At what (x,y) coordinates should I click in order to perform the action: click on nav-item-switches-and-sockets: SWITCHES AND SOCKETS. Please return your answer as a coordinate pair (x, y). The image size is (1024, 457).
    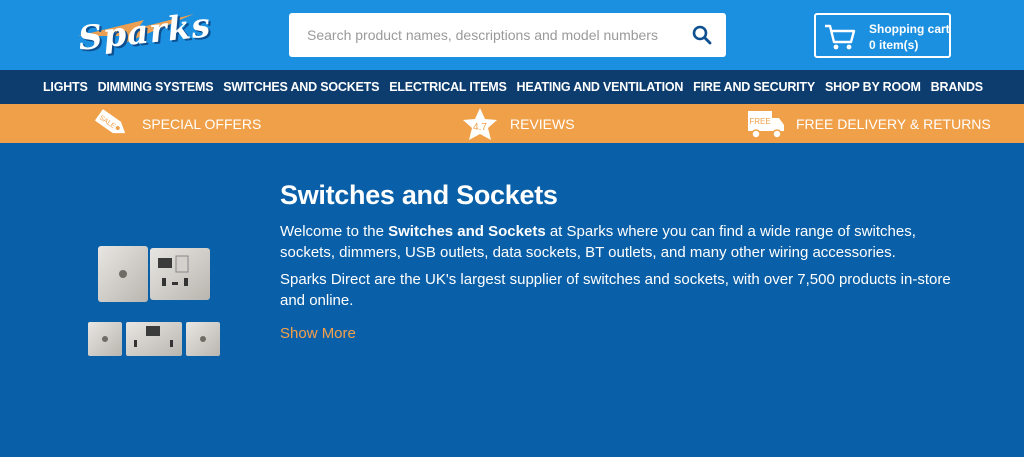
    Looking at the image, I should click on (301, 87).